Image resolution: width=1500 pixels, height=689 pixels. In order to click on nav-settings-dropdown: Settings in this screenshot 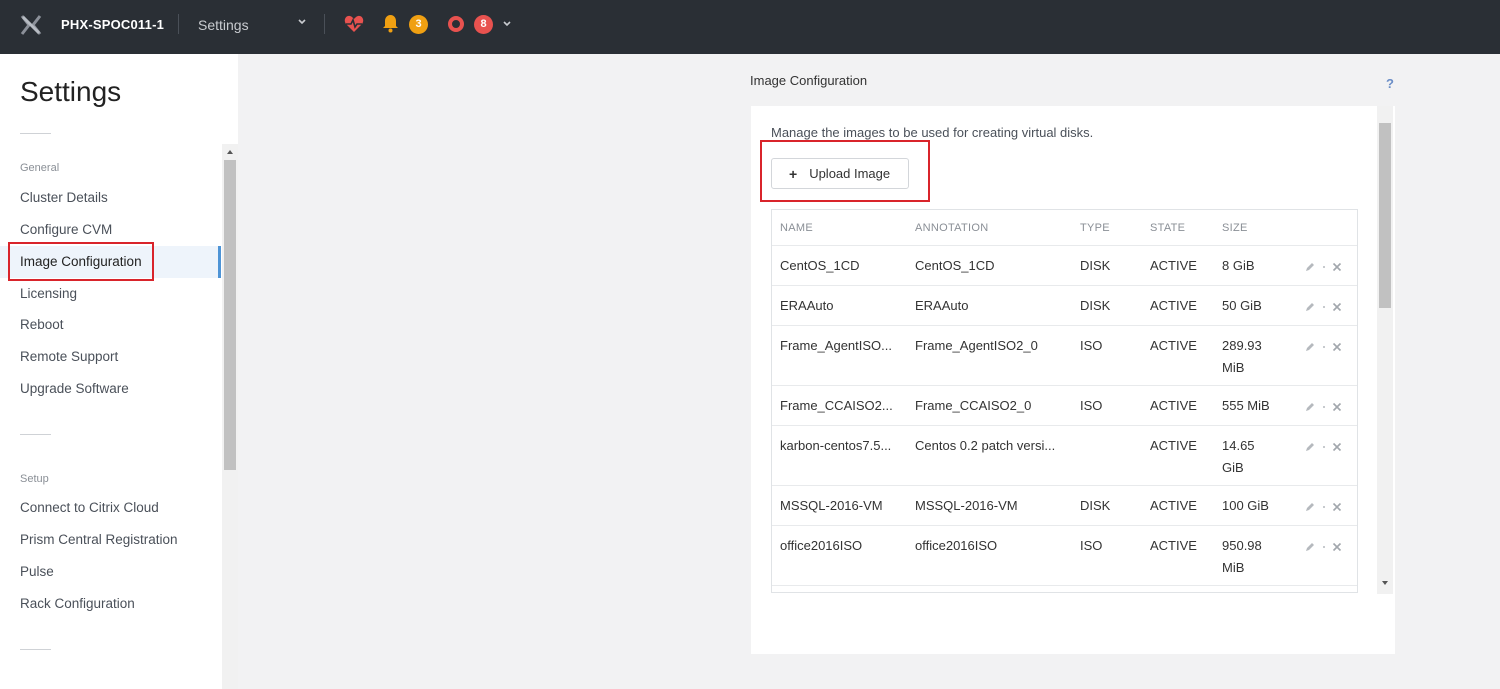, I will do `click(223, 25)`.